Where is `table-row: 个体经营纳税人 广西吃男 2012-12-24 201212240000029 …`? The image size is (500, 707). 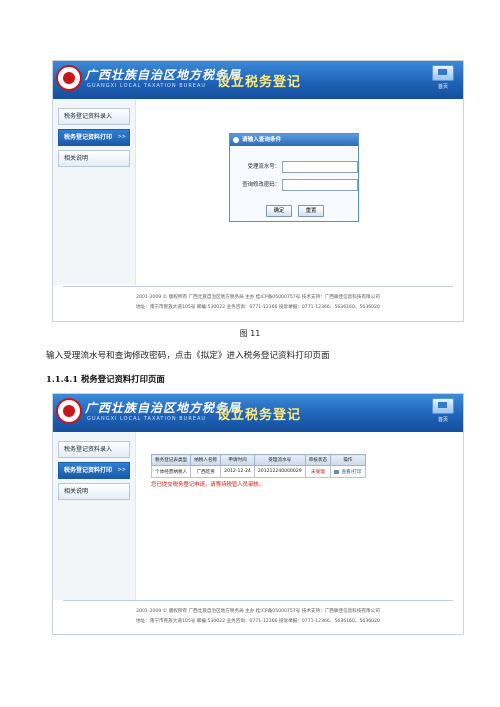
table-row: 个体经营纳税人 广西吃男 2012-12-24 201212240000029 … is located at coordinates (258, 471).